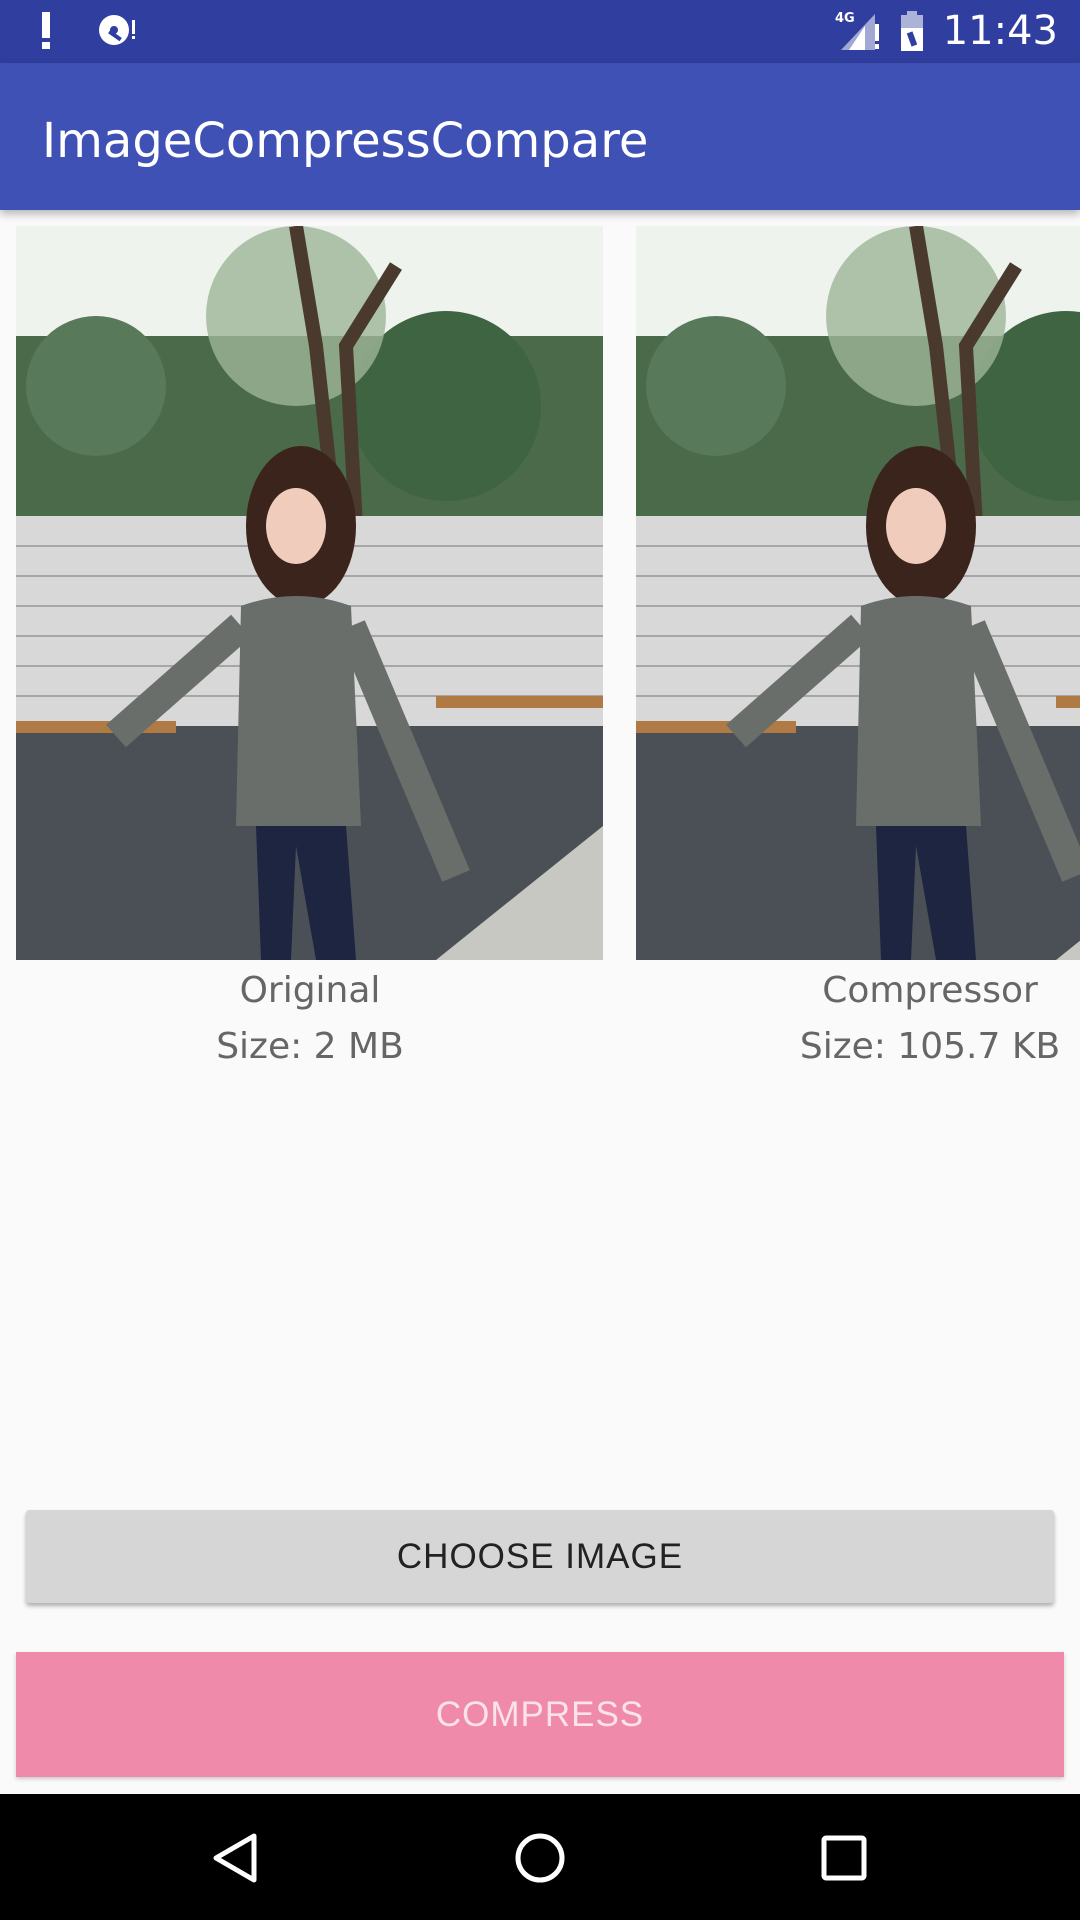 The height and width of the screenshot is (1920, 1080). I want to click on back-icon, so click(236, 1858).